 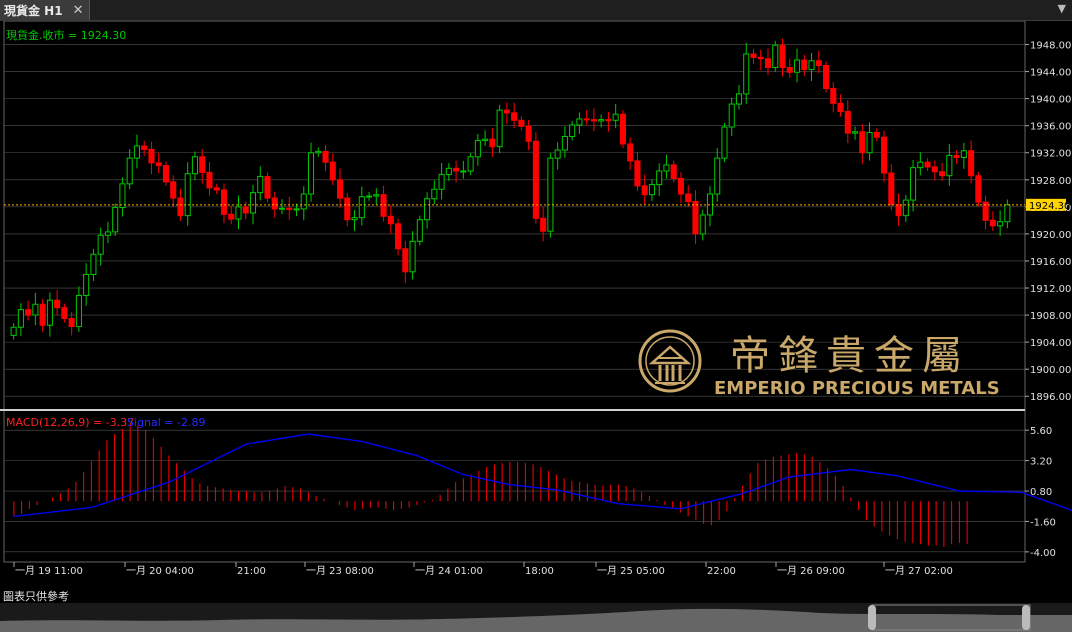 I want to click on price-tick-label: 1944.00, so click(x=1050, y=73).